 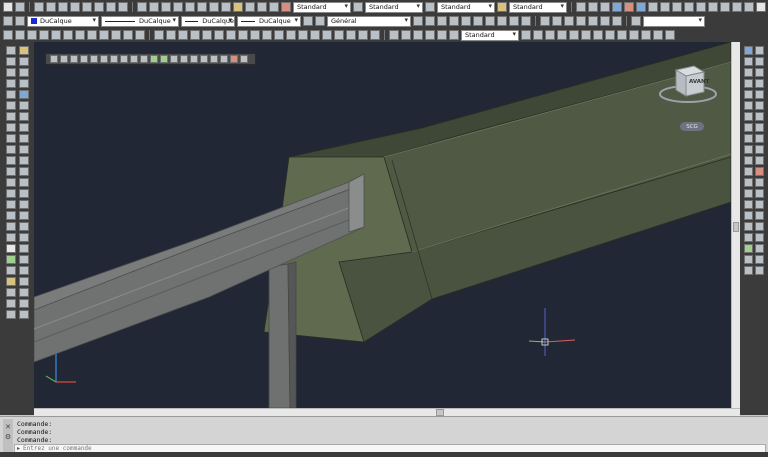 I want to click on view-ne-iso-icon, so click(x=653, y=7).